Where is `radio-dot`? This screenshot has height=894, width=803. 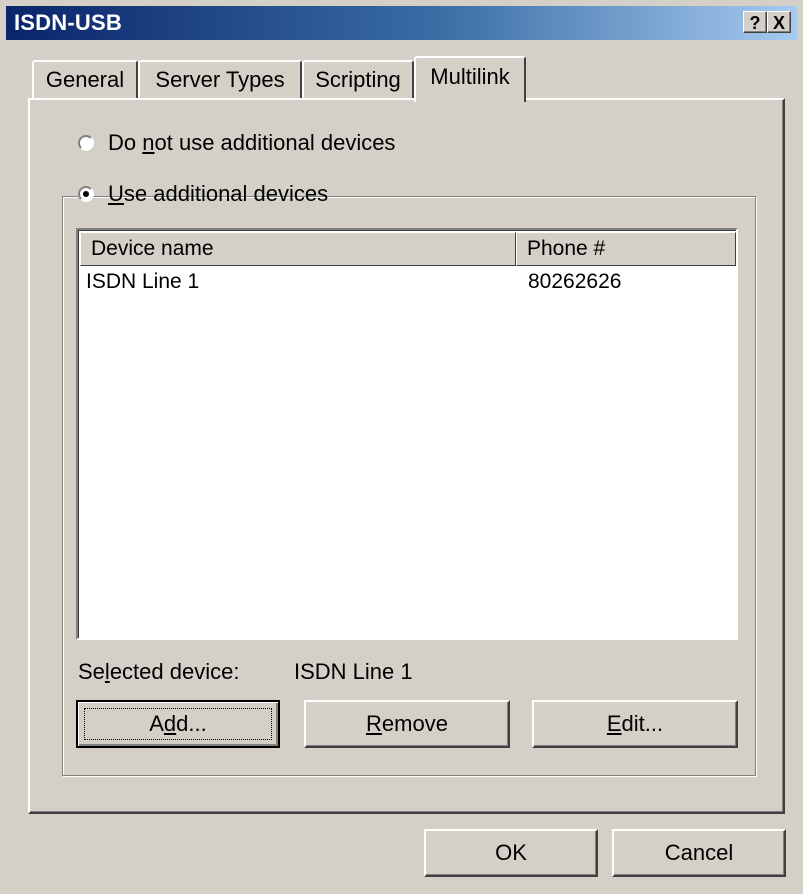 radio-dot is located at coordinates (86, 194).